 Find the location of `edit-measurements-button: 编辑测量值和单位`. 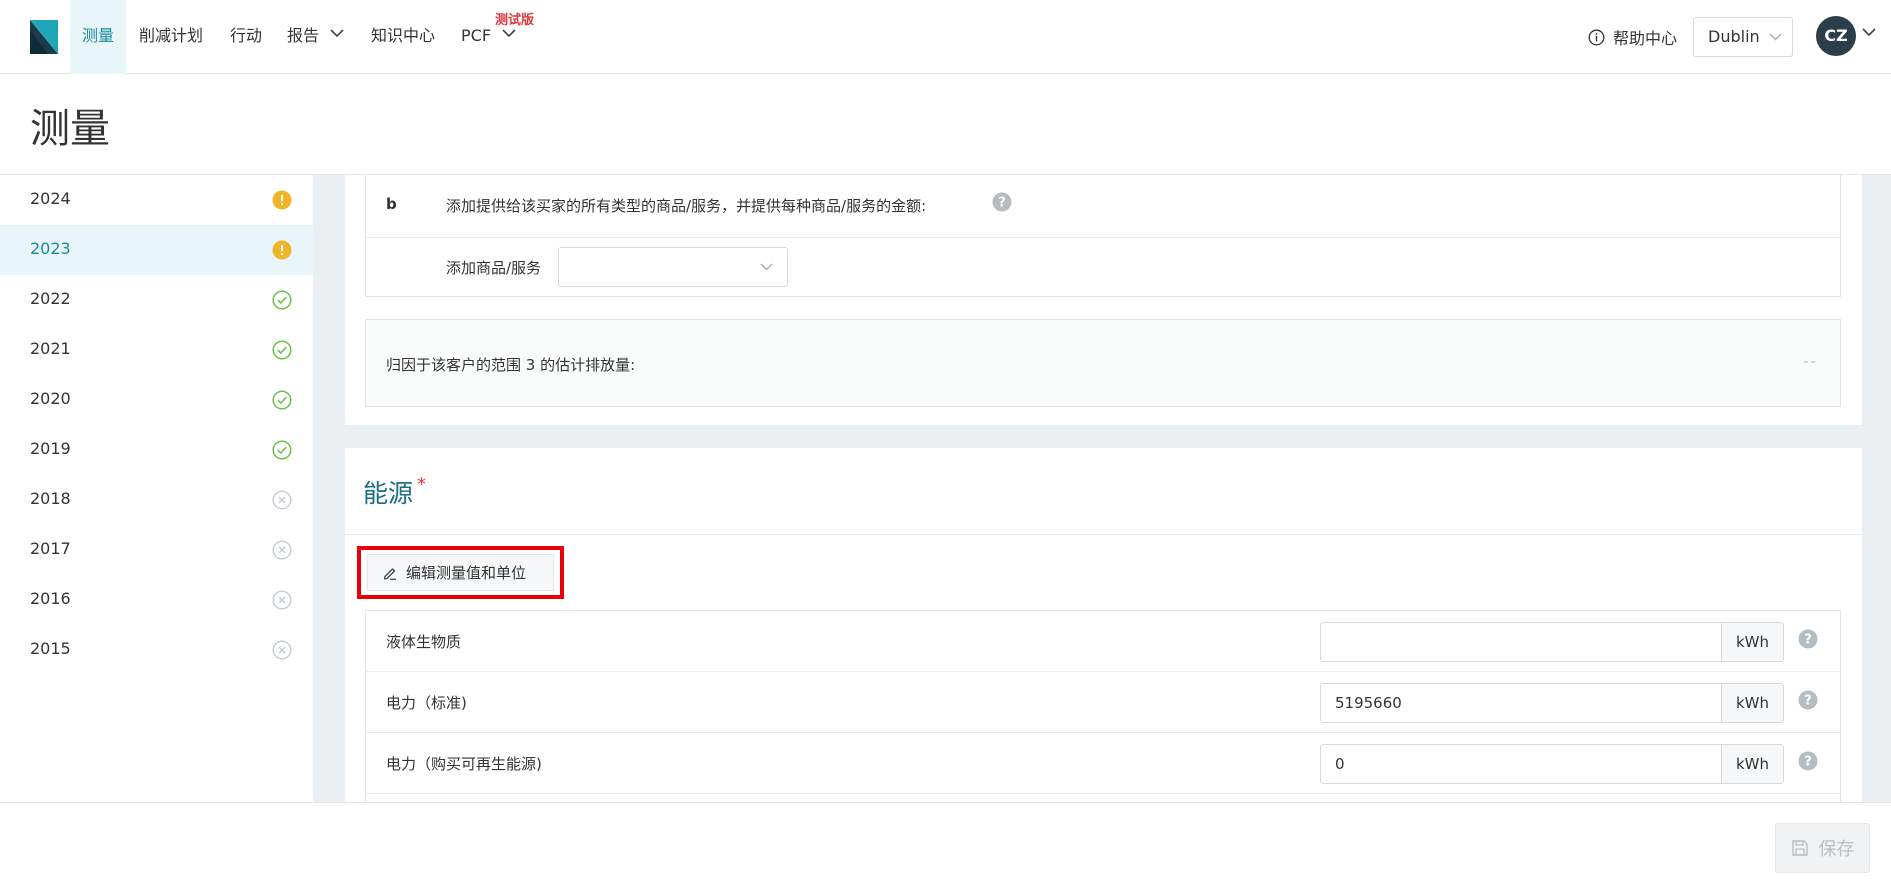

edit-measurements-button: 编辑测量值和单位 is located at coordinates (460, 572).